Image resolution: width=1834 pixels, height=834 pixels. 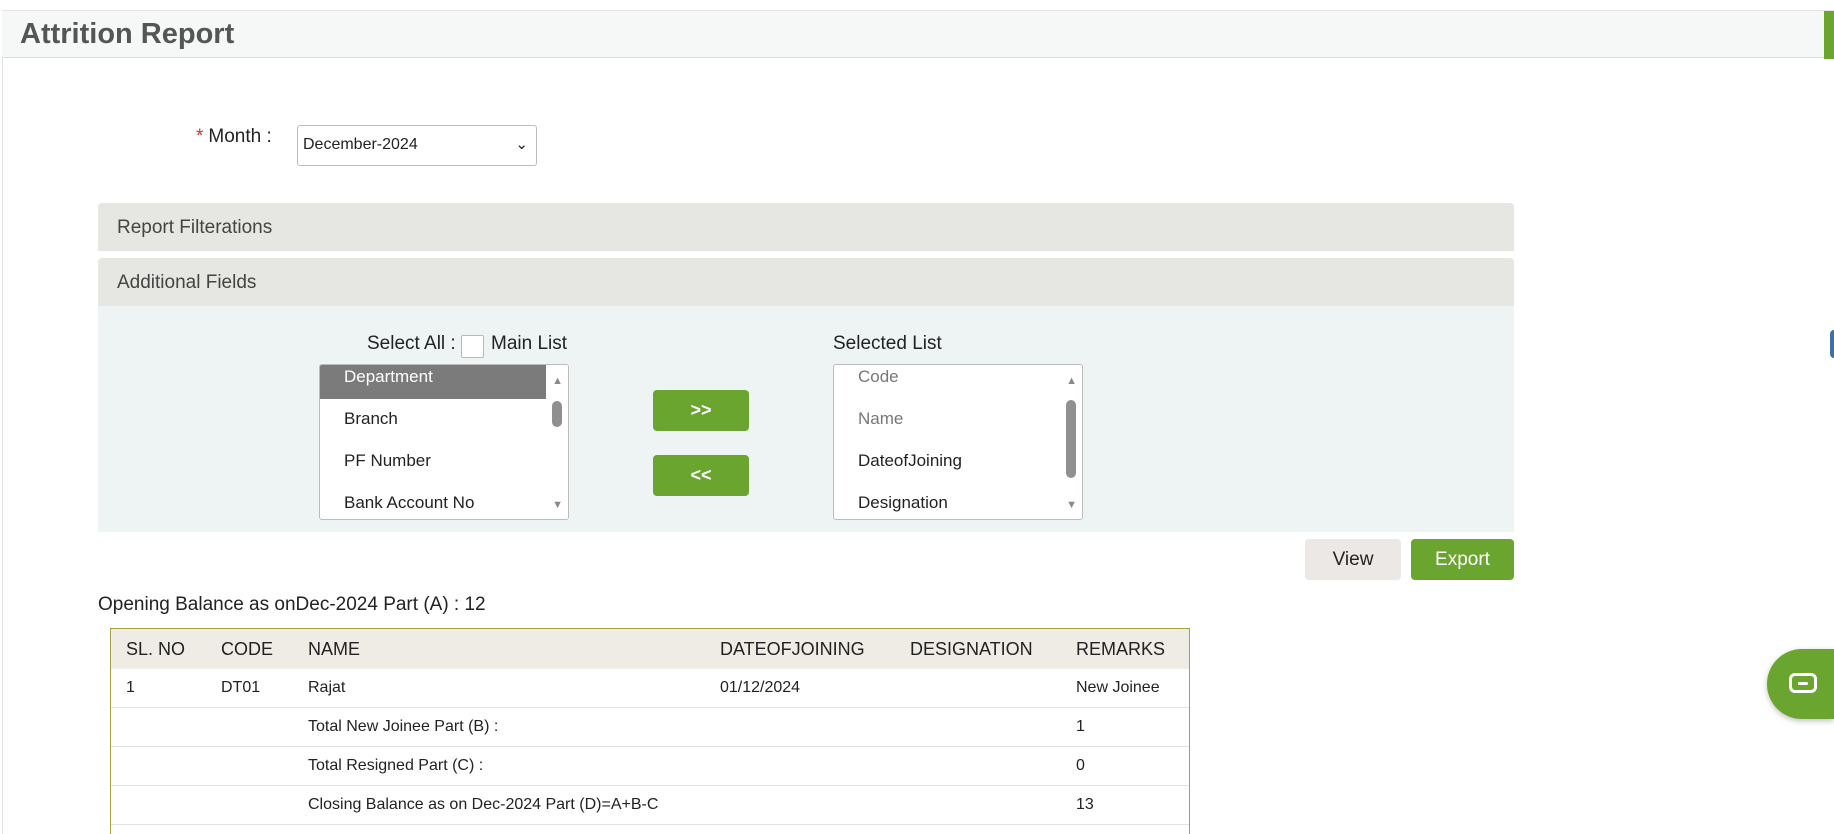 I want to click on cell-remarks: New Joinee, so click(x=1118, y=687).